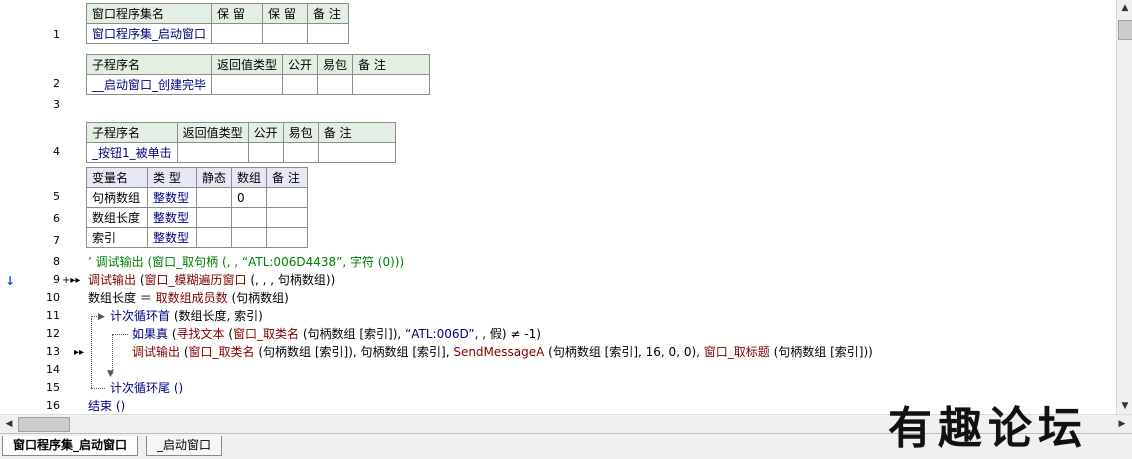 Image resolution: width=1132 pixels, height=459 pixels. I want to click on table-cell: 窗口程序集_启动窗口, so click(149, 33).